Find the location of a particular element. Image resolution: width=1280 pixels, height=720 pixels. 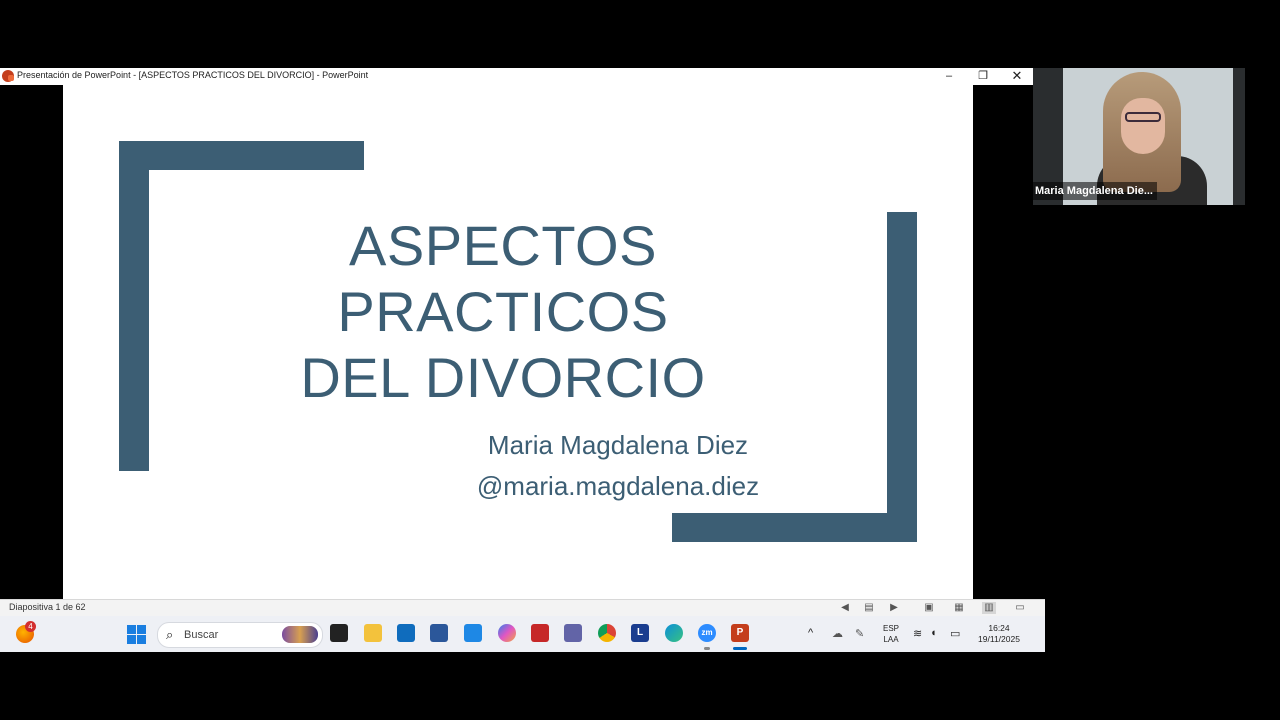

language-code: ESP is located at coordinates (890, 628).